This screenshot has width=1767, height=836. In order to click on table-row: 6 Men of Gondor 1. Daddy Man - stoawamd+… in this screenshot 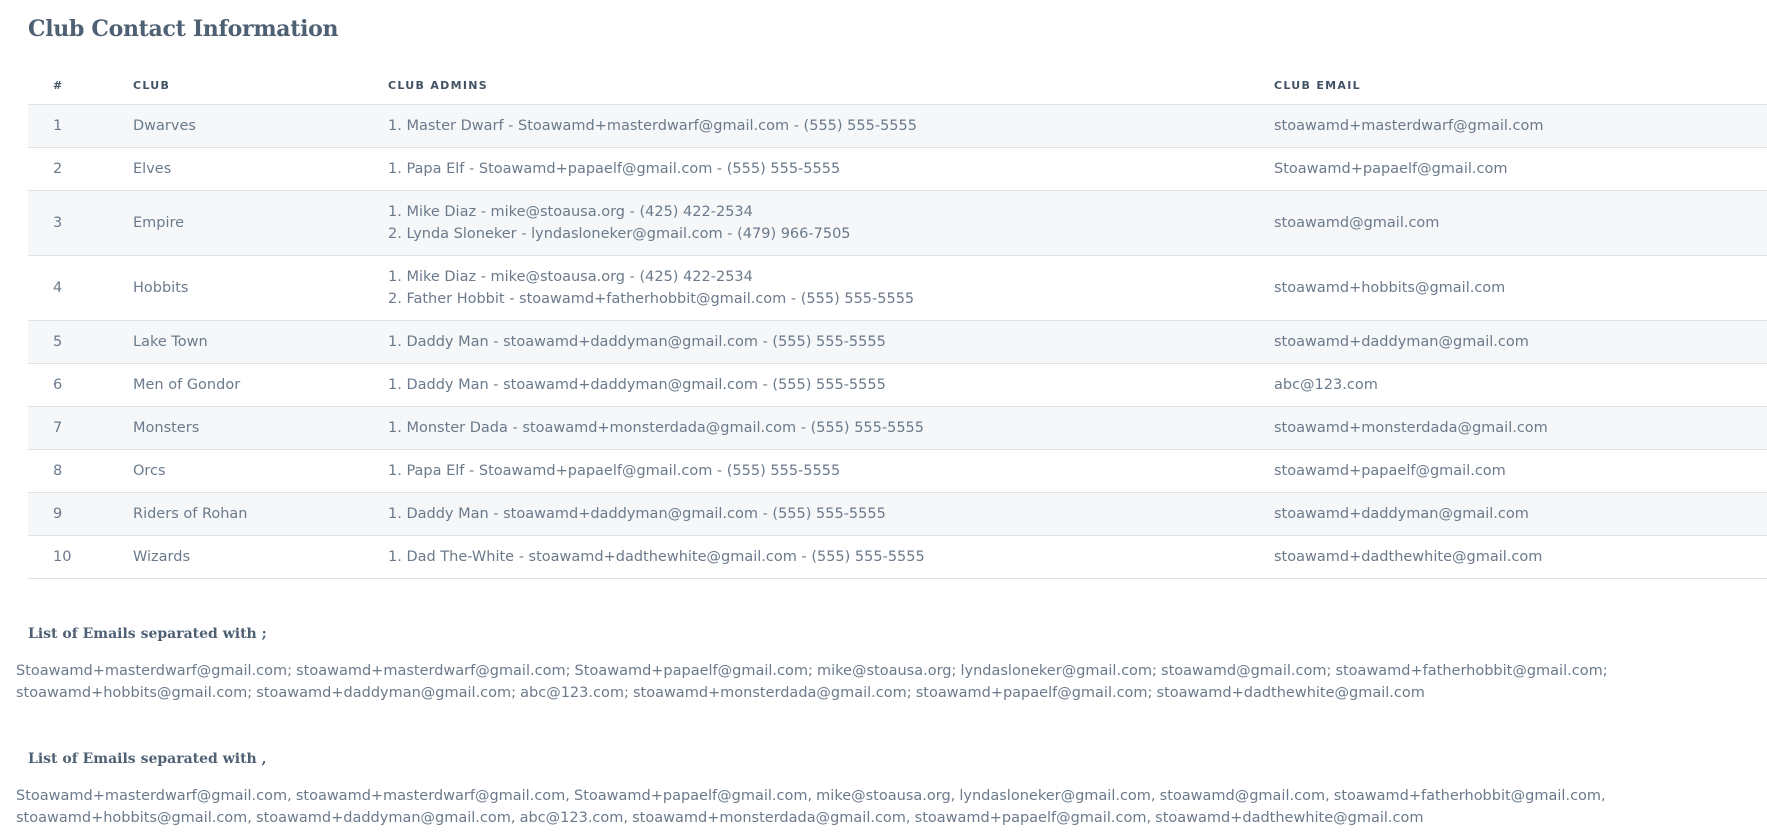, I will do `click(897, 385)`.